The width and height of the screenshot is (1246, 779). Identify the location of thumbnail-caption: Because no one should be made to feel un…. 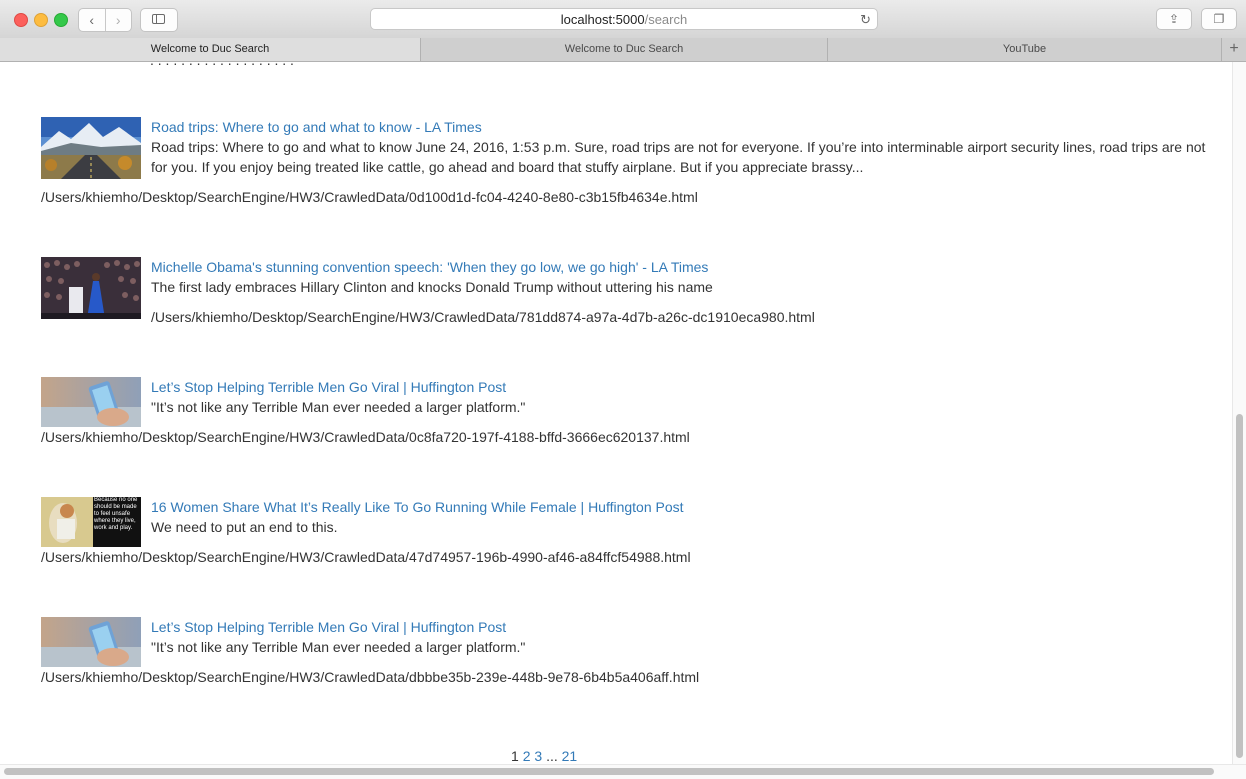
(116, 514).